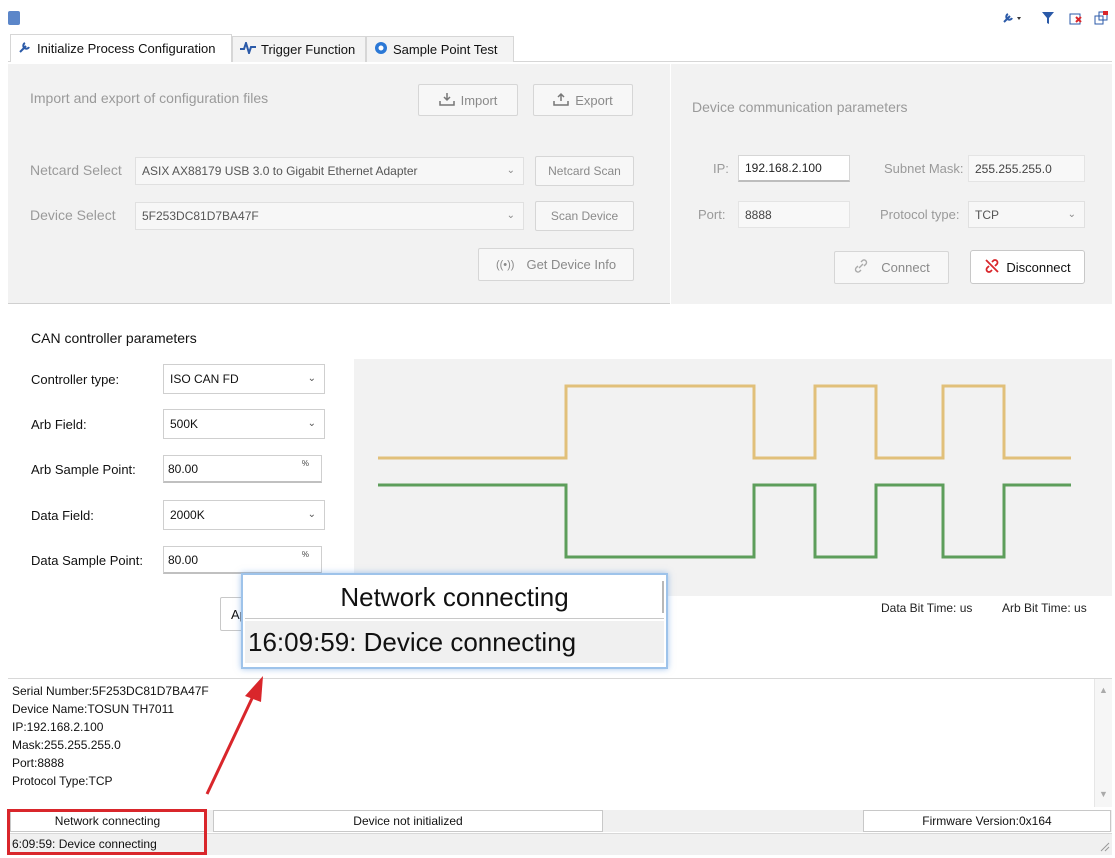  I want to click on connect-label: Connect, so click(905, 267).